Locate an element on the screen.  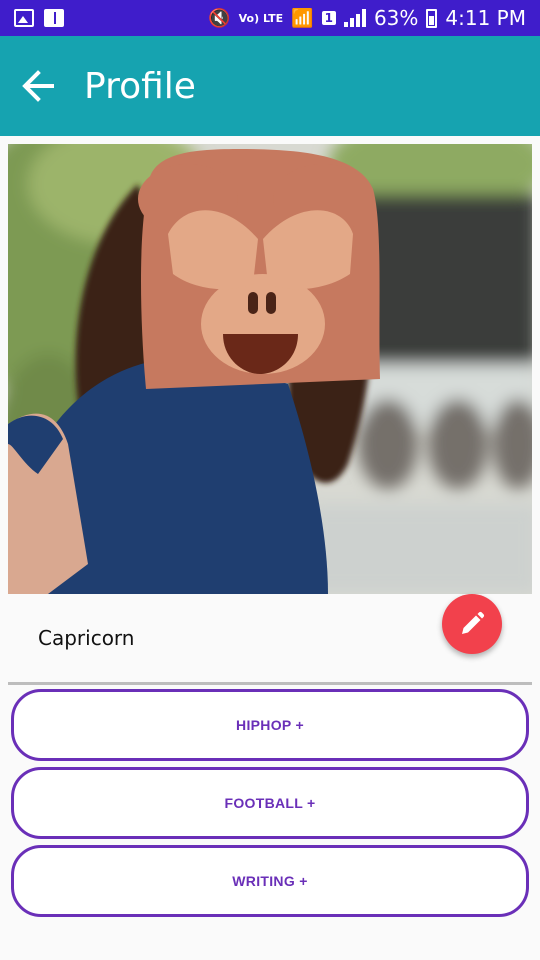
back-button is located at coordinates (38, 86).